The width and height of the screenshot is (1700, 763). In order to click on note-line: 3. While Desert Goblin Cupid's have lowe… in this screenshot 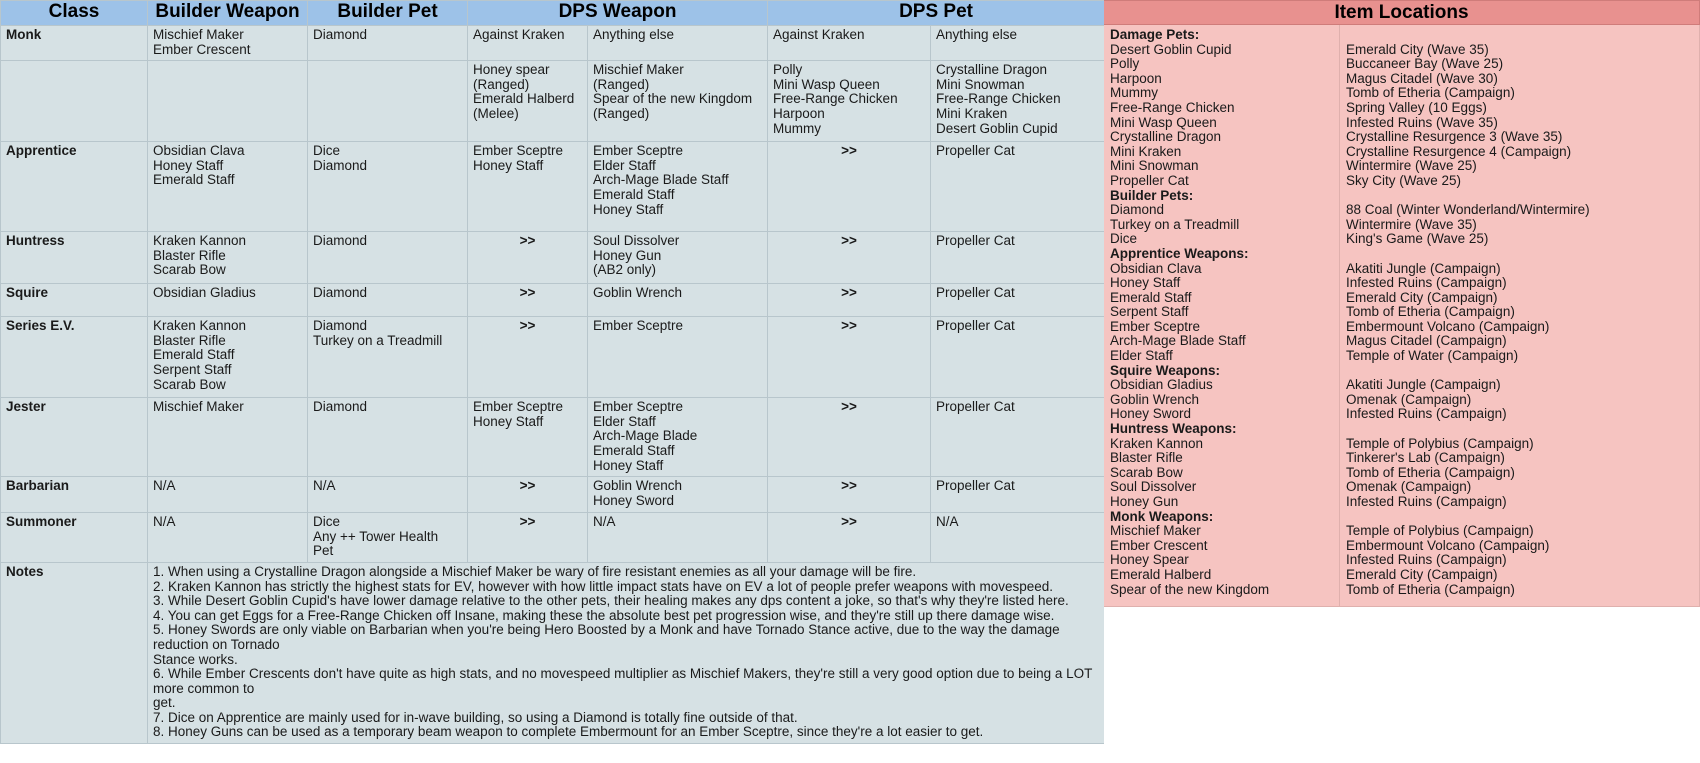, I will do `click(611, 601)`.